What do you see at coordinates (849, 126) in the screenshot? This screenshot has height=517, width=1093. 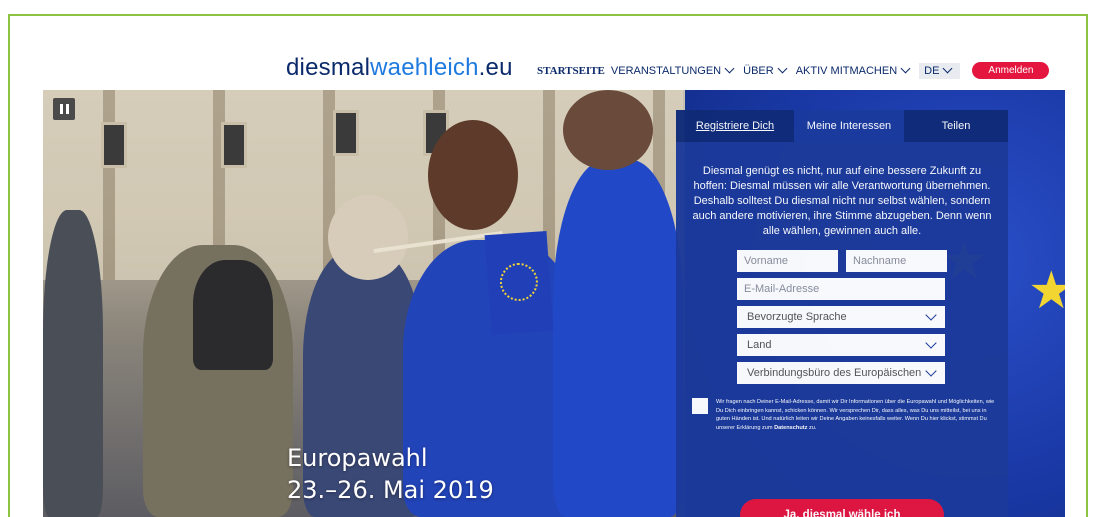 I see `step-meine-interessen: Meine Interessen` at bounding box center [849, 126].